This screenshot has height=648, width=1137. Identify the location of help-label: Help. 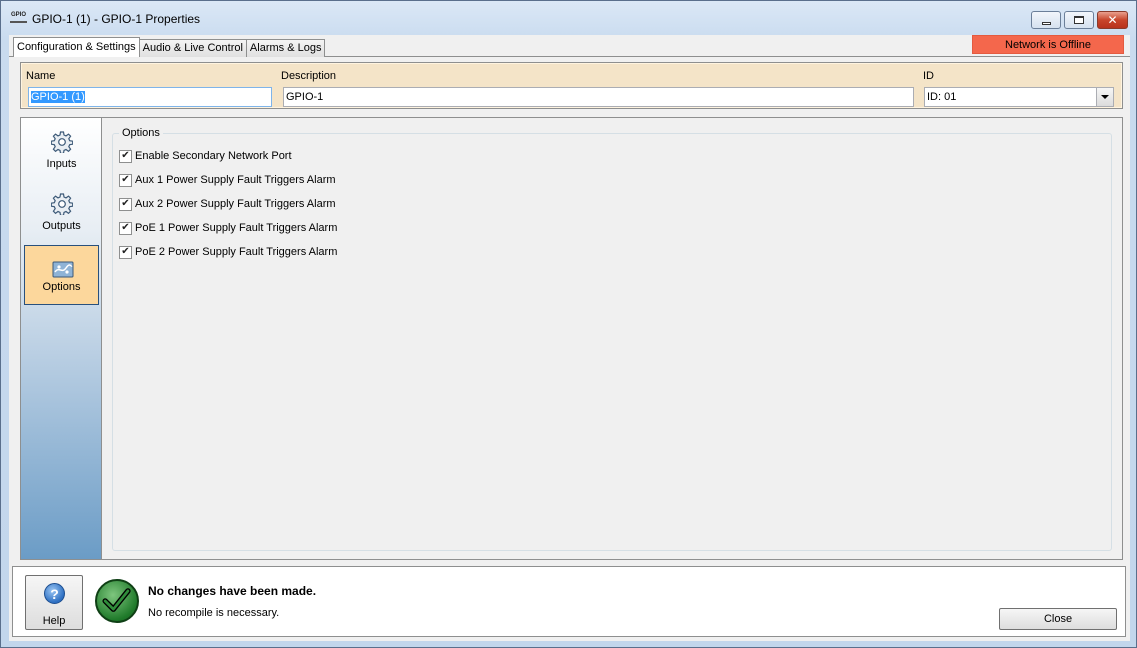
(54, 621).